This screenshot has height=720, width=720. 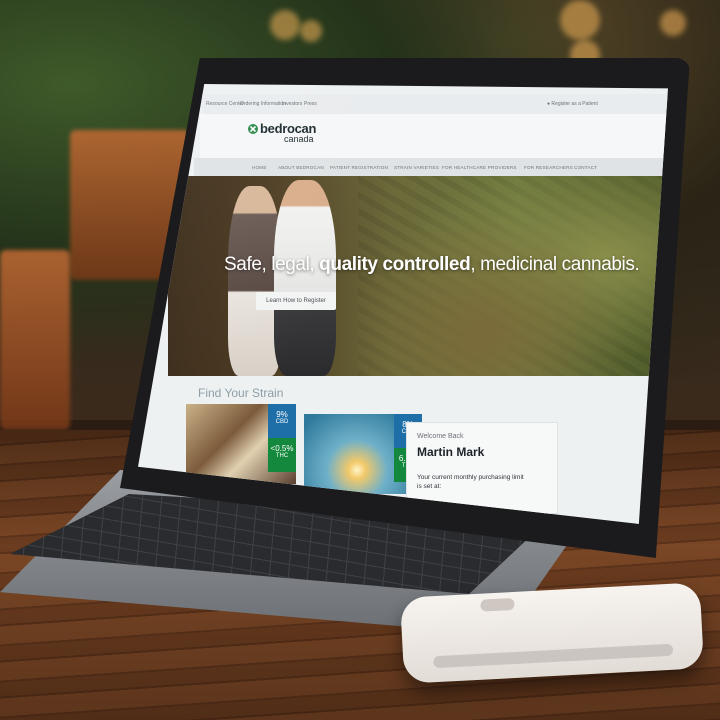 I want to click on site-header: bedrocan canada, so click(x=434, y=136).